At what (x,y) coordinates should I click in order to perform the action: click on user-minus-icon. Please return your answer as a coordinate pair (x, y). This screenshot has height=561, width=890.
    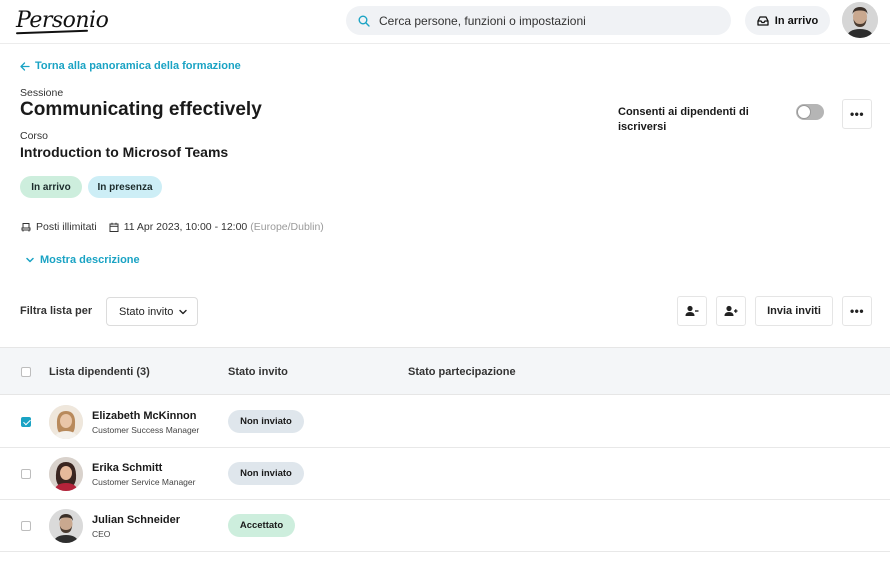
    Looking at the image, I should click on (692, 310).